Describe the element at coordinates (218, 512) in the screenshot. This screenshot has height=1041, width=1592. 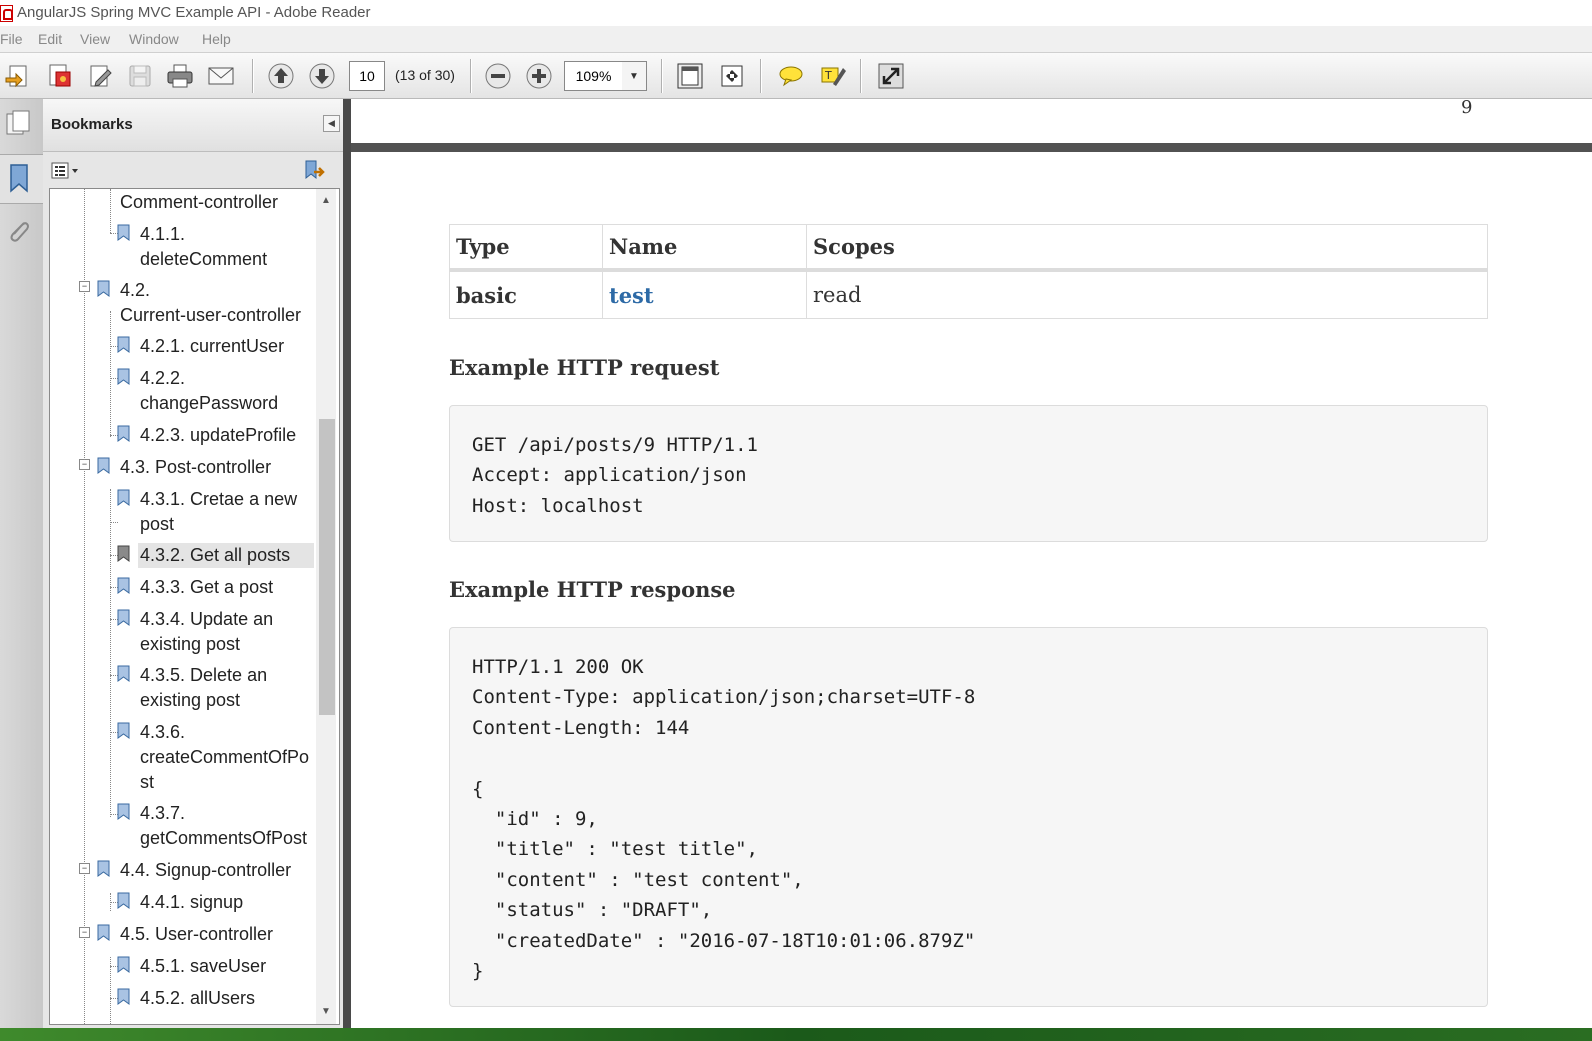
I see `bookmark-4-3-1: 4.3.1. Cretae a new post` at that location.